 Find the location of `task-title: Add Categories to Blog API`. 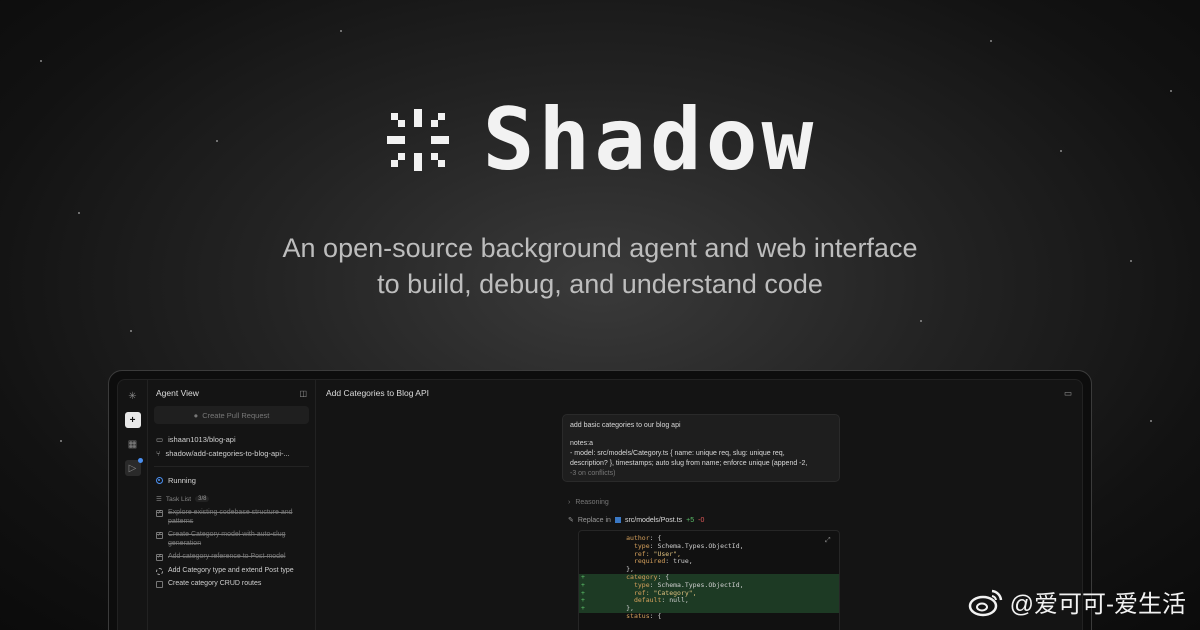

task-title: Add Categories to Blog API is located at coordinates (378, 393).